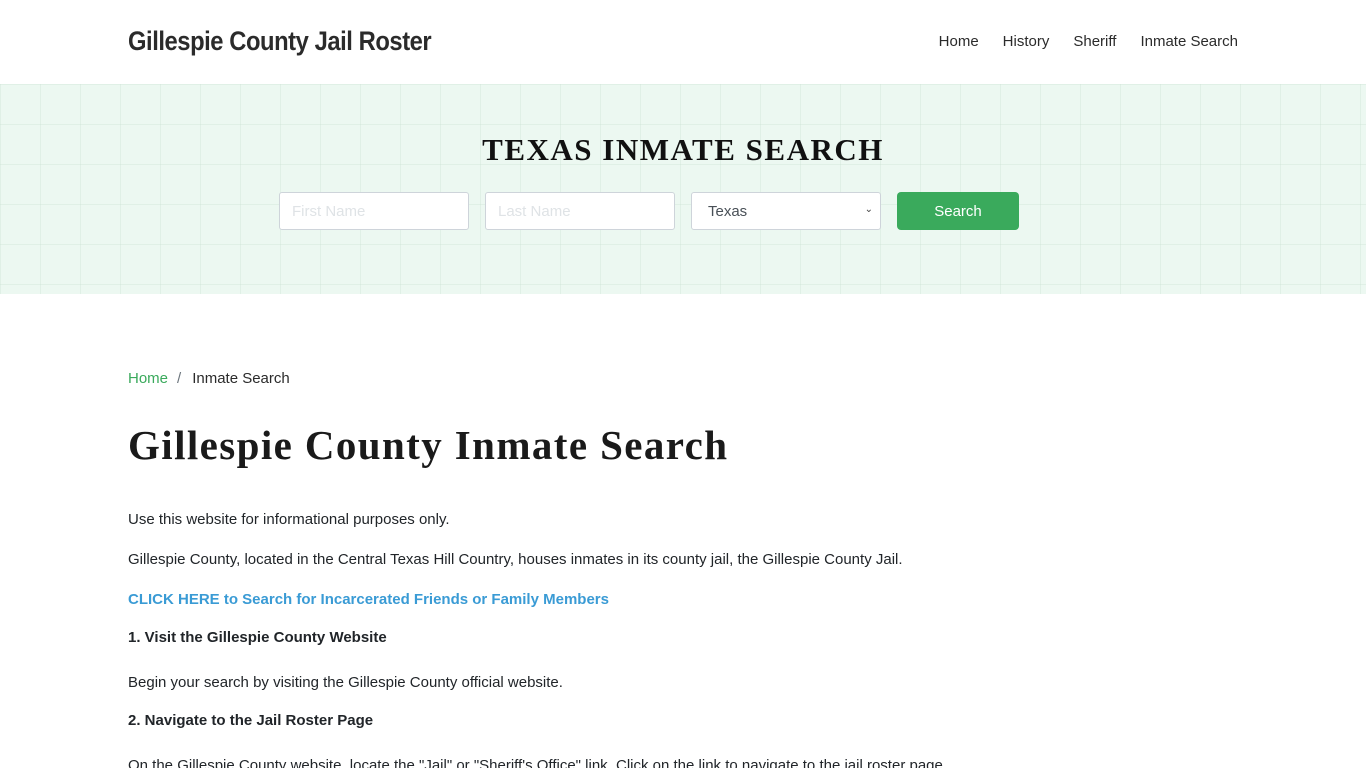 The height and width of the screenshot is (768, 1366). I want to click on breadcrumb-current: Inmate Search, so click(241, 378).